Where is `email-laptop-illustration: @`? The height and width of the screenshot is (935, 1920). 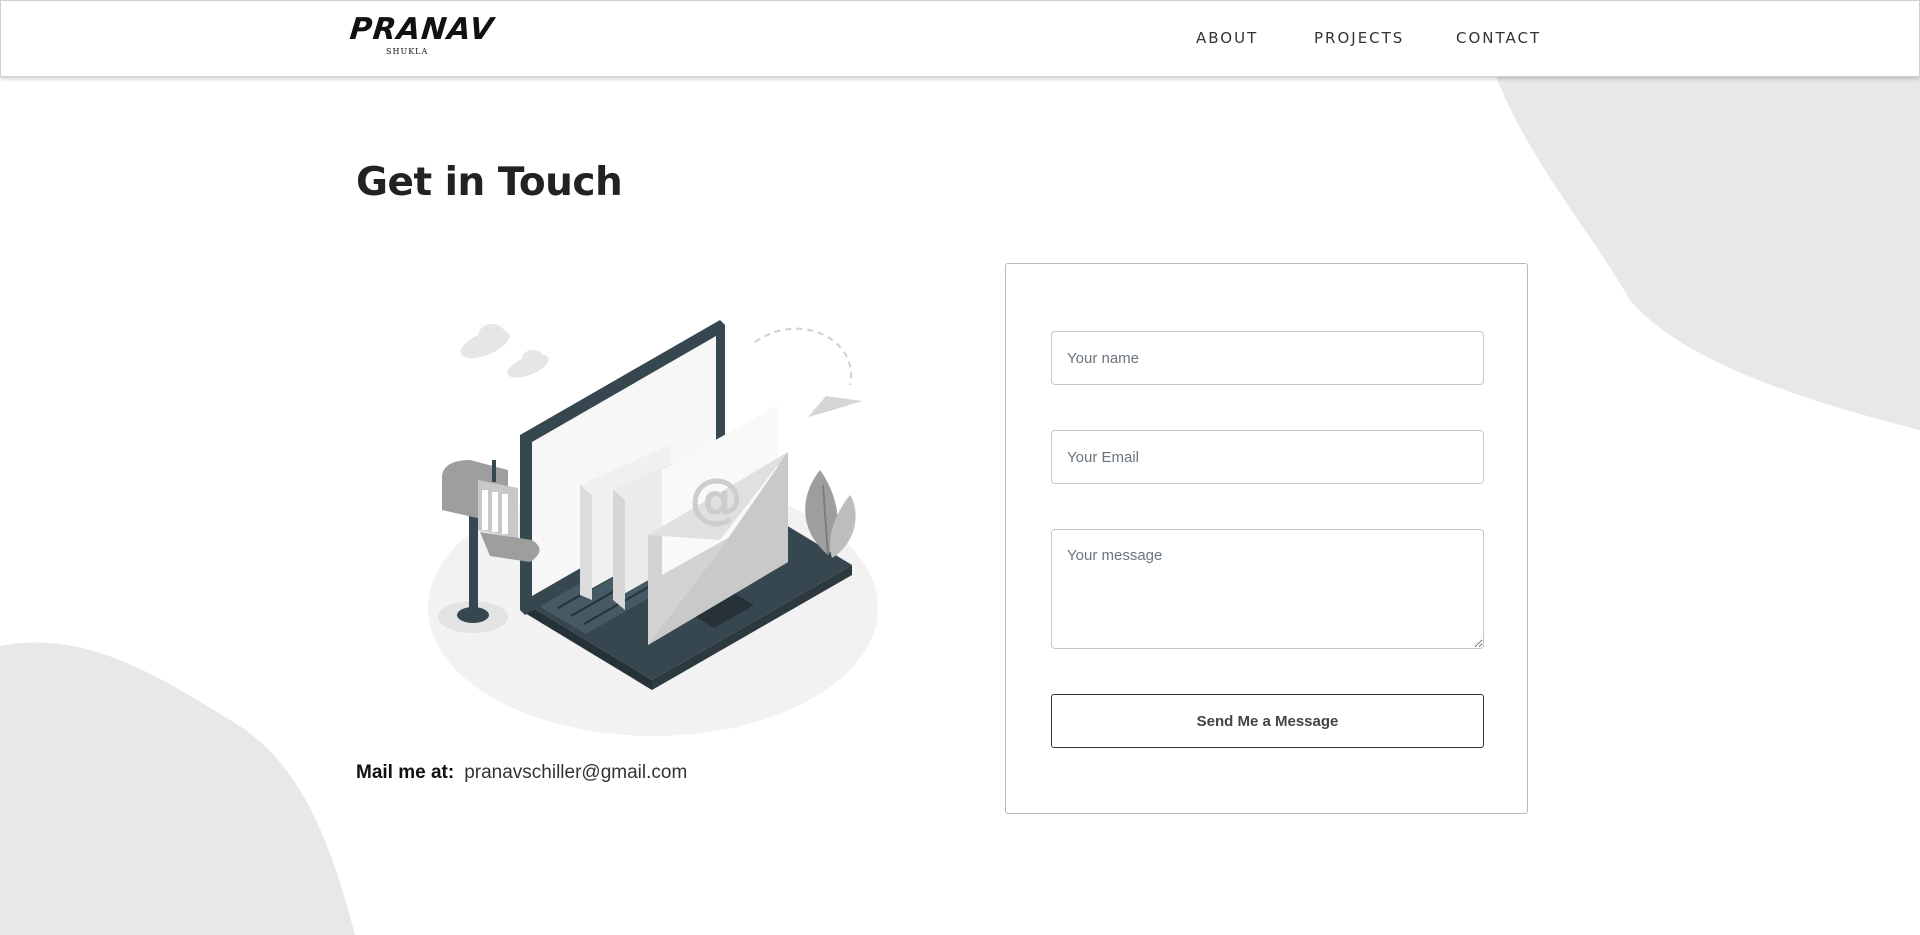 email-laptop-illustration: @ is located at coordinates (653, 528).